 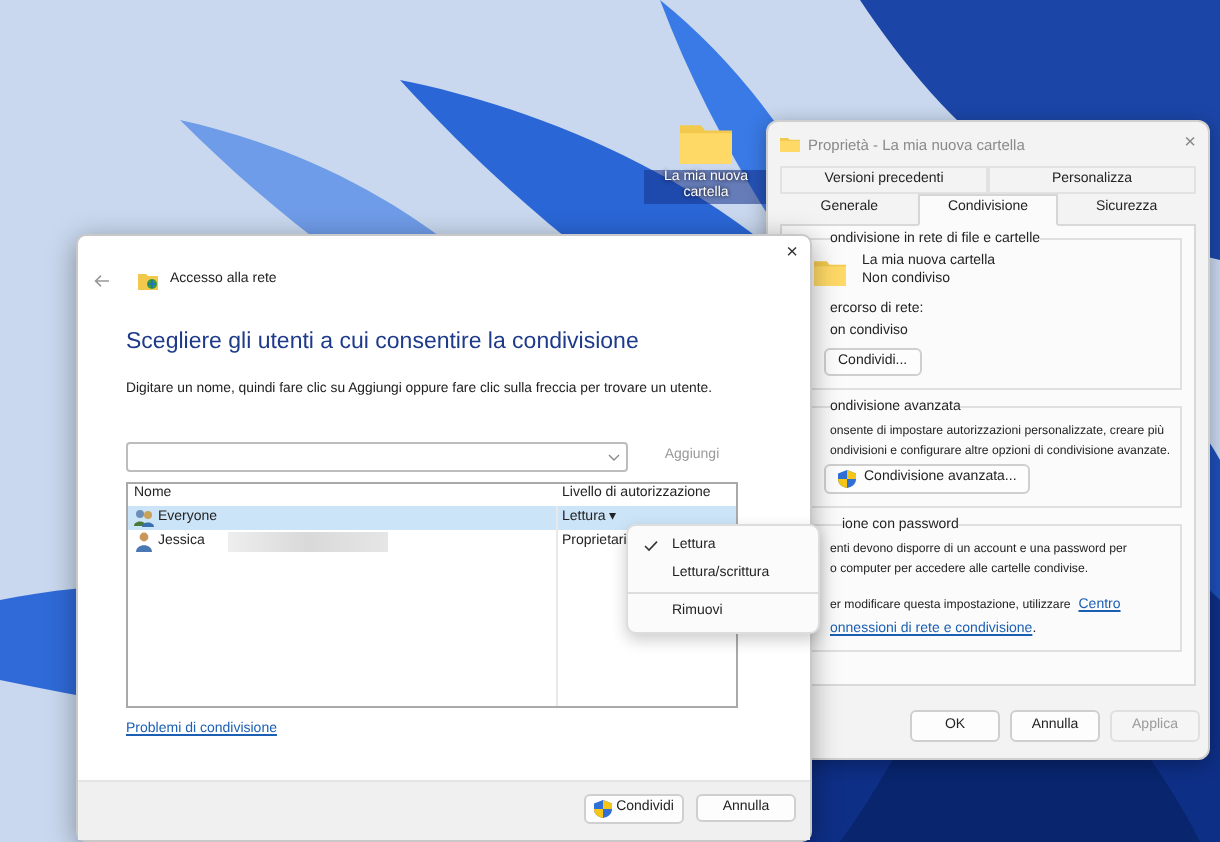 I want to click on user-icon, so click(x=144, y=542).